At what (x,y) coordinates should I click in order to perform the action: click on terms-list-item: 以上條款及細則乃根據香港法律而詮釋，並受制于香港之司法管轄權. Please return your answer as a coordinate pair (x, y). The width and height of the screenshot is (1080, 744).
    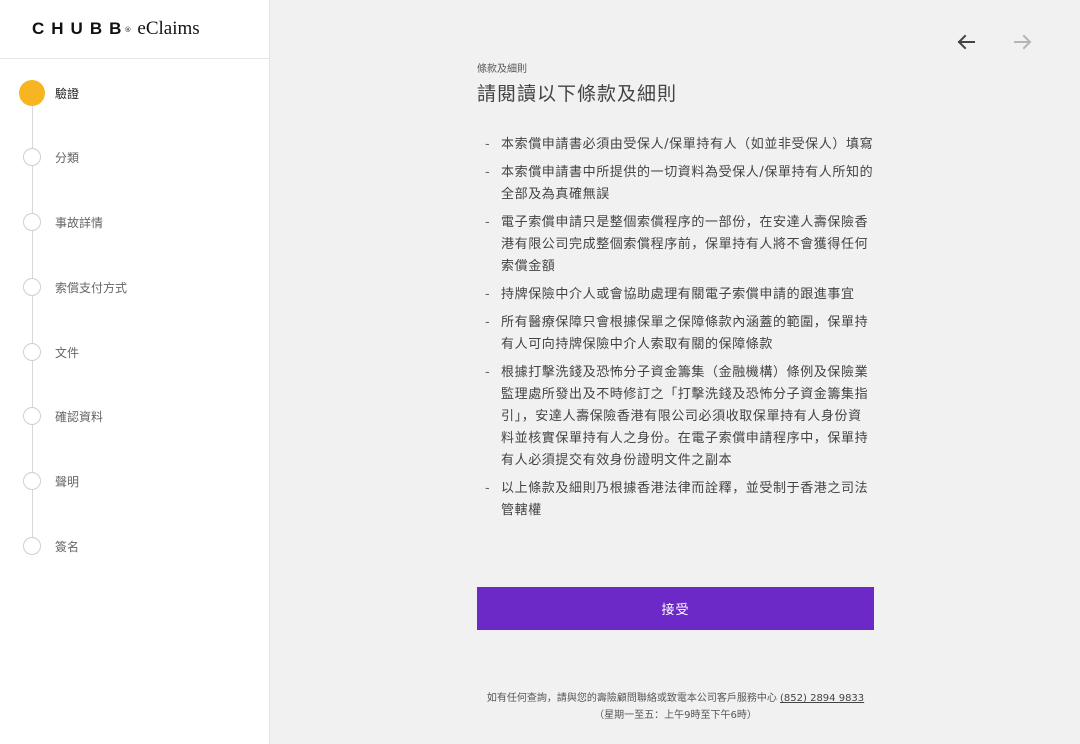
    Looking at the image, I should click on (679, 500).